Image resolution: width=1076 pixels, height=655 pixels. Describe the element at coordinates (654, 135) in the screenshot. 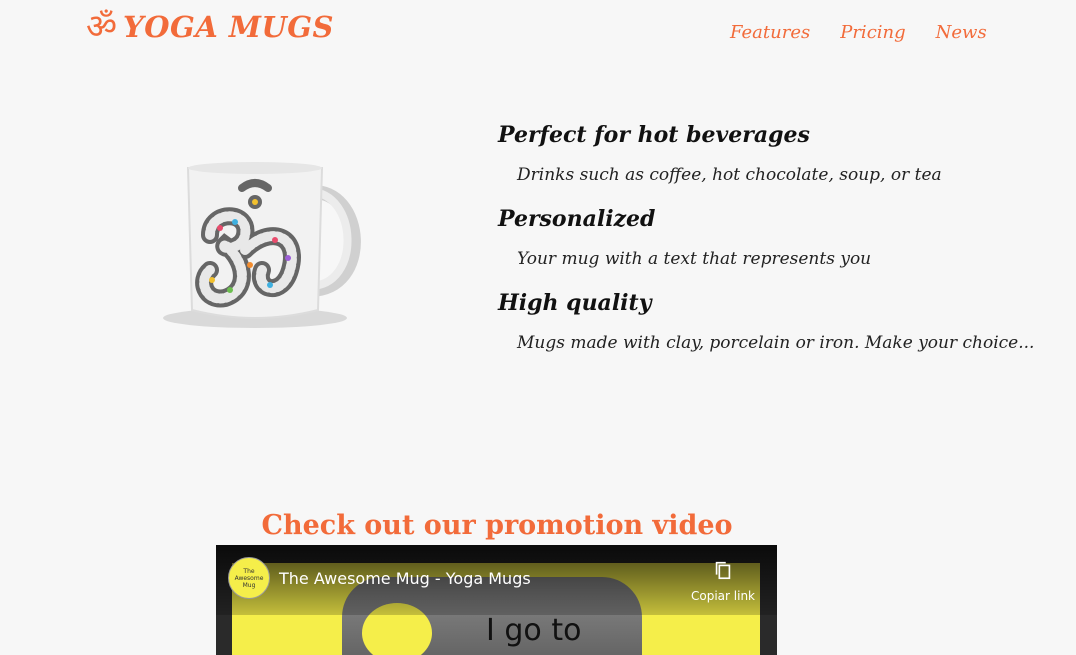

I see `feature-title: Perfect for hot beverages` at that location.